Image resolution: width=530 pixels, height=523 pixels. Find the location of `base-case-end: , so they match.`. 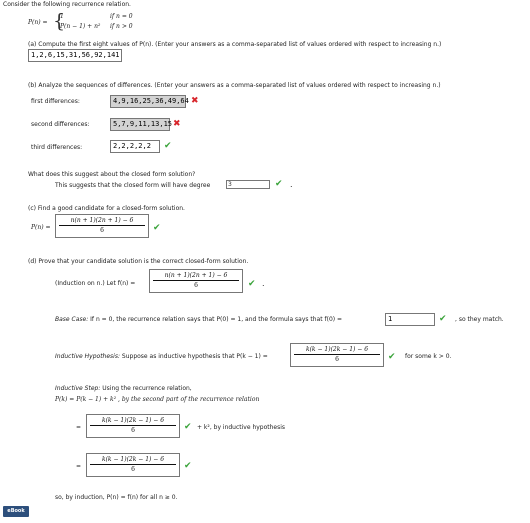

base-case-end: , so they match. is located at coordinates (479, 319).